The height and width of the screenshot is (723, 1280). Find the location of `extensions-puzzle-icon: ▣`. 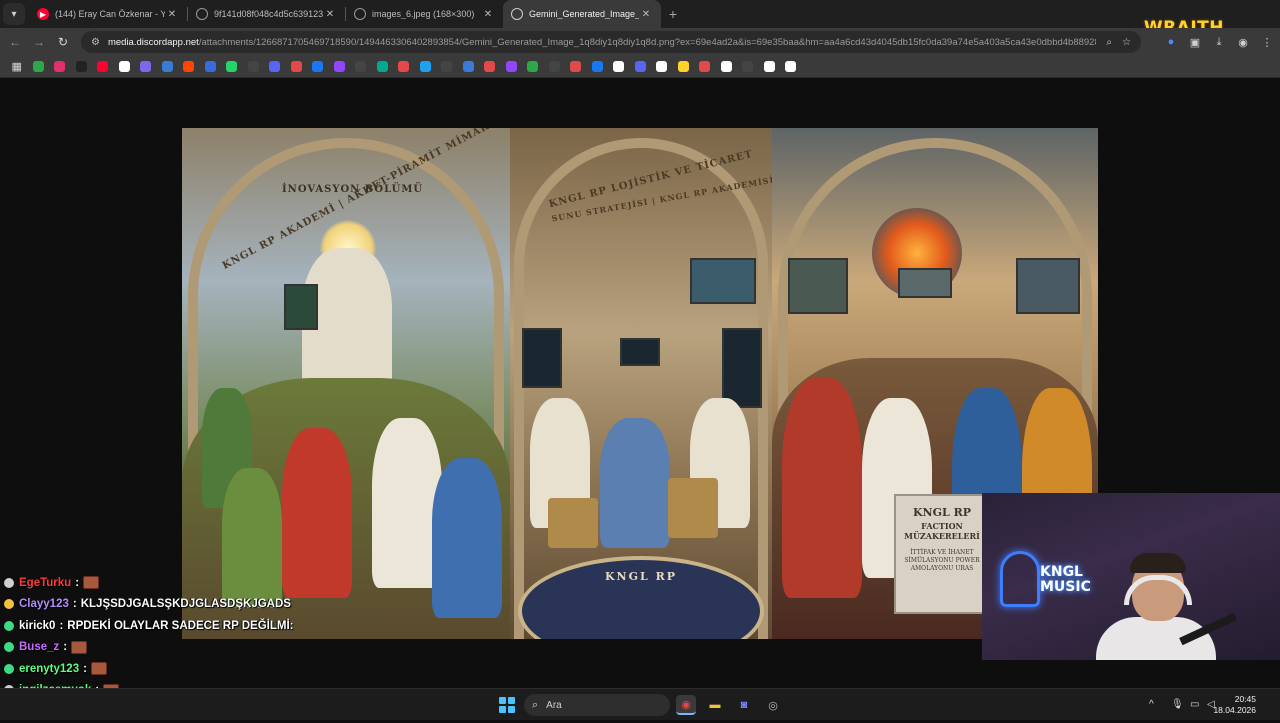

extensions-puzzle-icon: ▣ is located at coordinates (1195, 42).